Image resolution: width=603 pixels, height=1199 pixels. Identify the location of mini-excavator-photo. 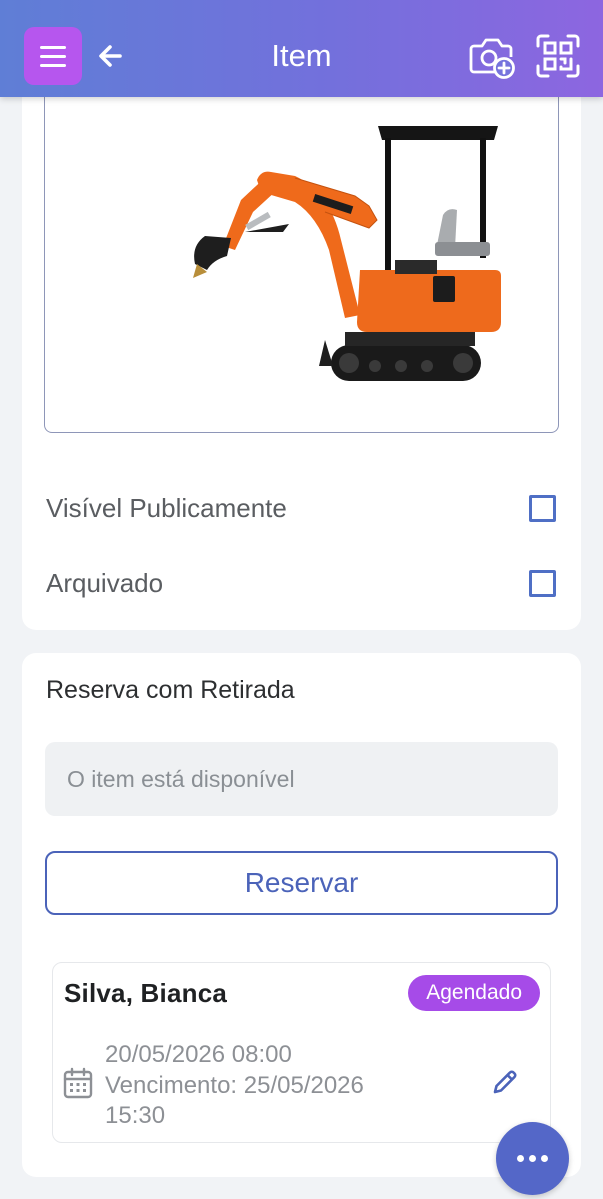
(347, 253).